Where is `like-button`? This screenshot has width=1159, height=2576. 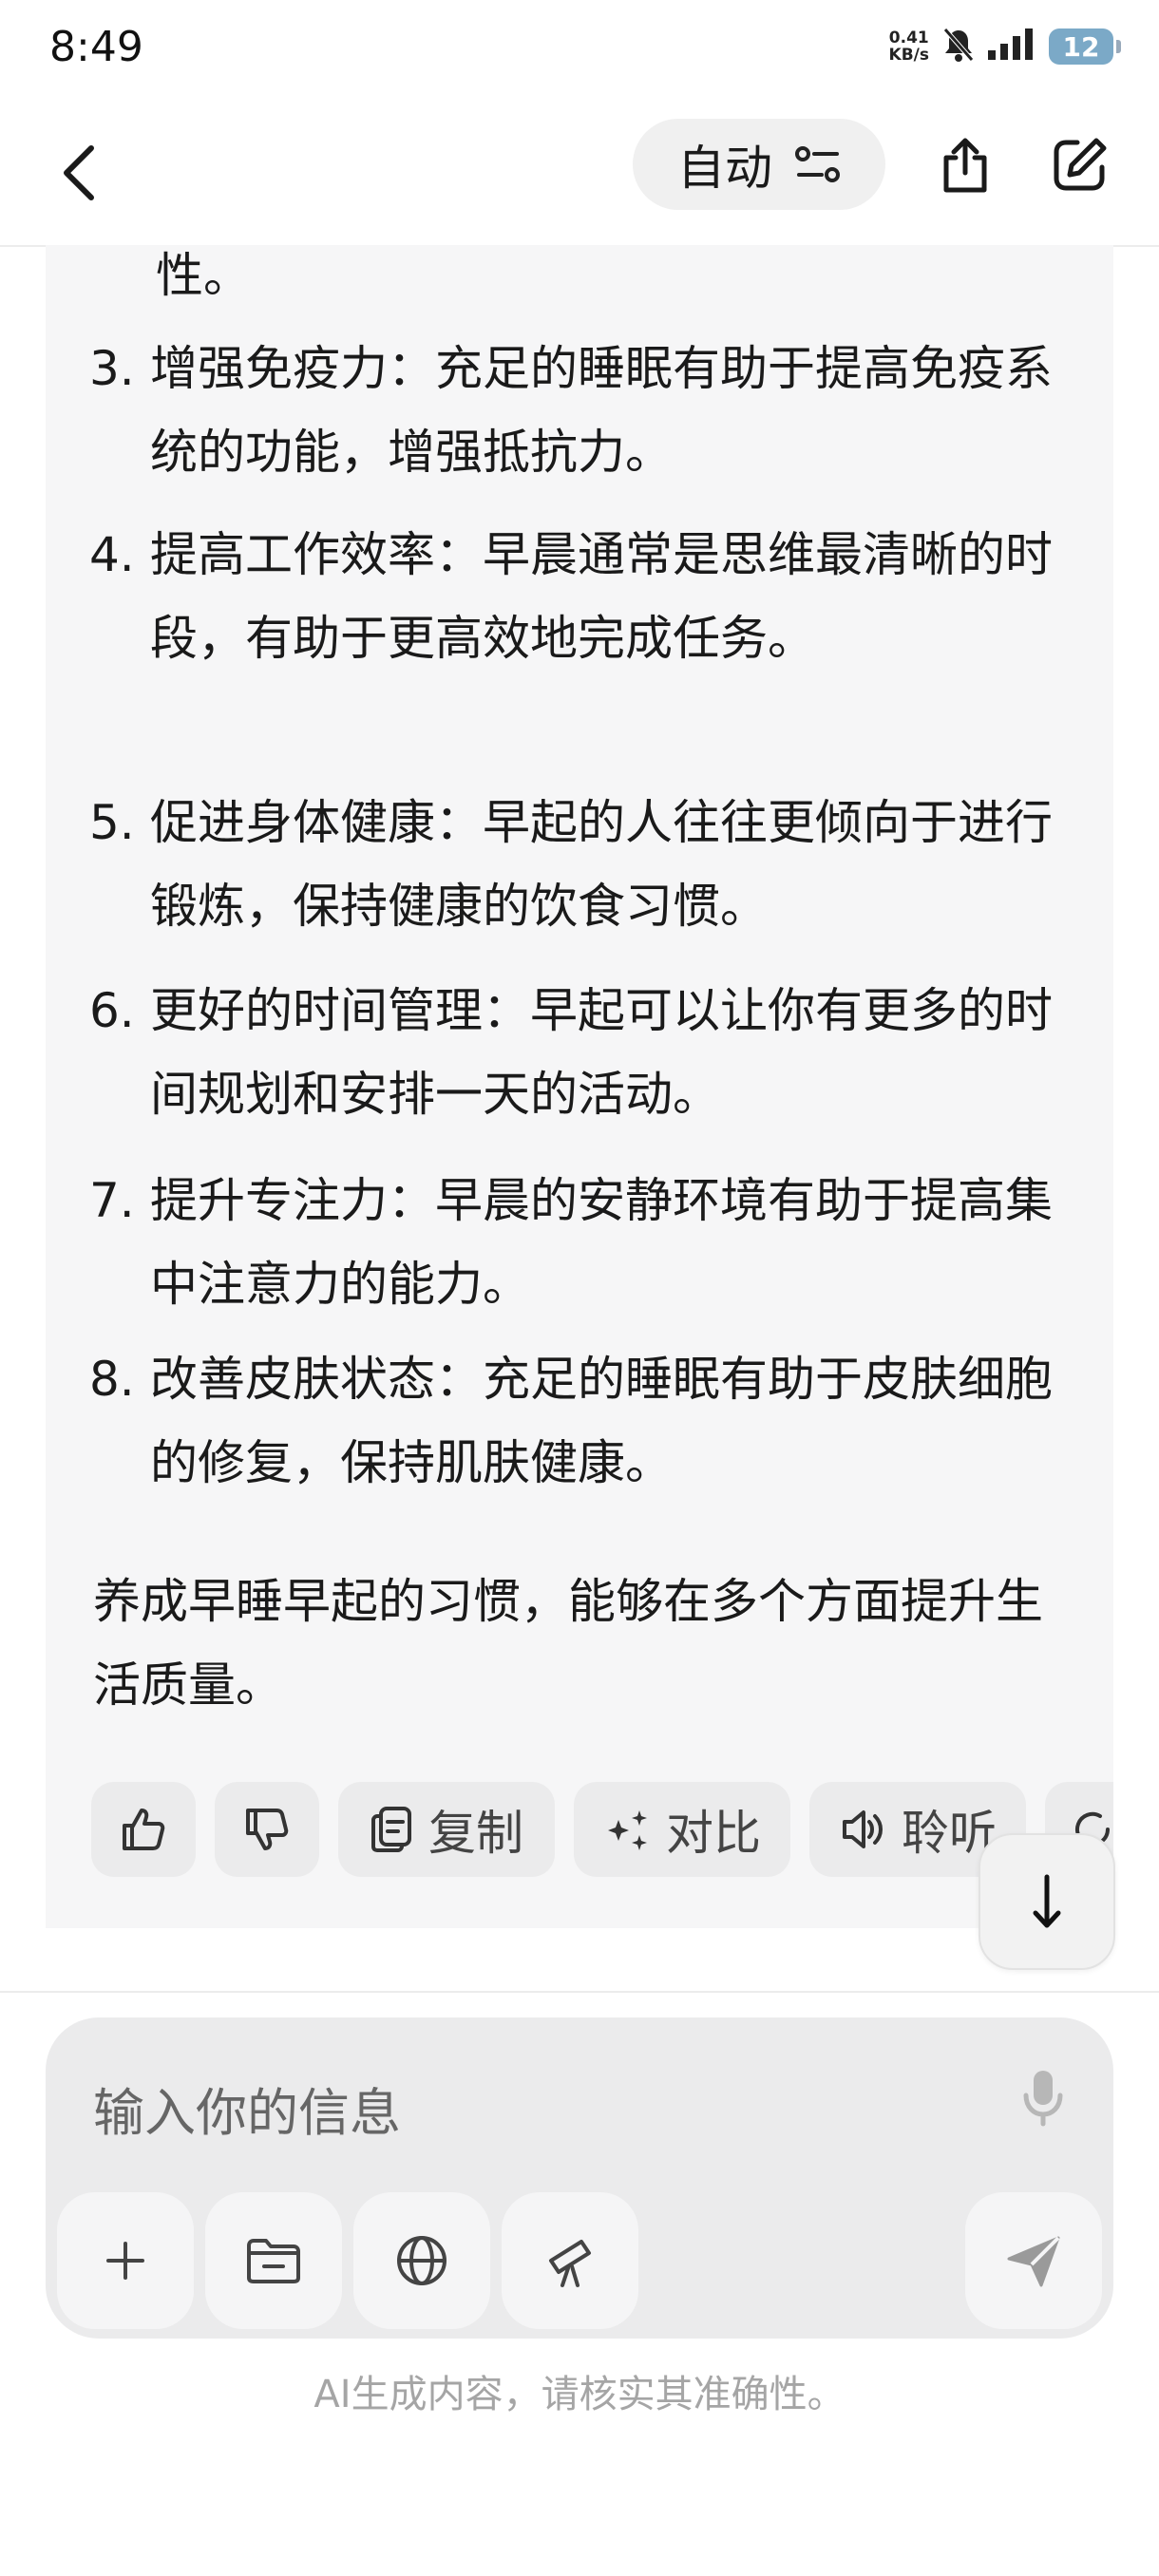
like-button is located at coordinates (143, 1829).